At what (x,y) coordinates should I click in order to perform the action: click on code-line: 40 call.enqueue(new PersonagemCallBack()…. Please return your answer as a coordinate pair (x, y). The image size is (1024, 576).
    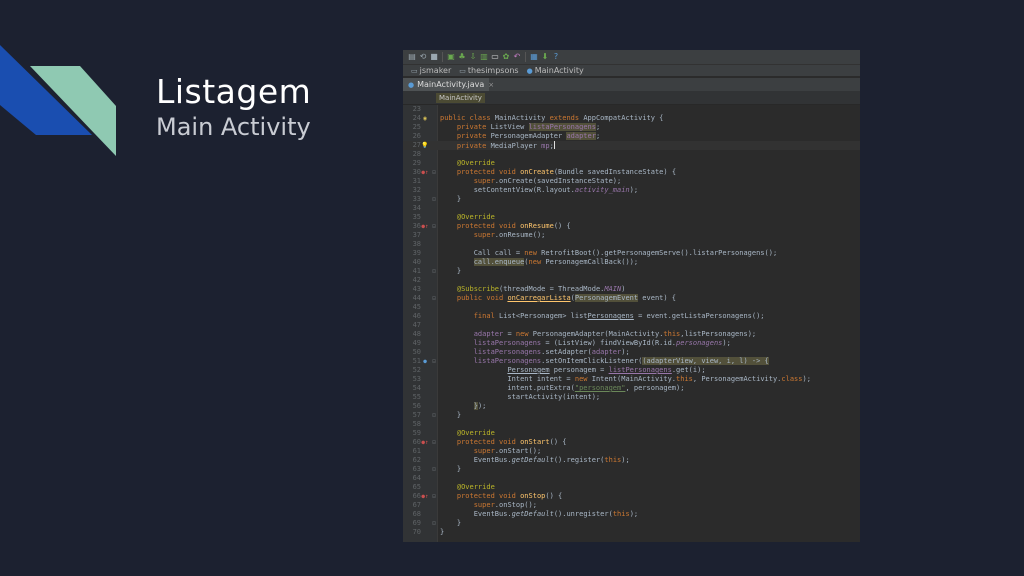
    Looking at the image, I should click on (631, 262).